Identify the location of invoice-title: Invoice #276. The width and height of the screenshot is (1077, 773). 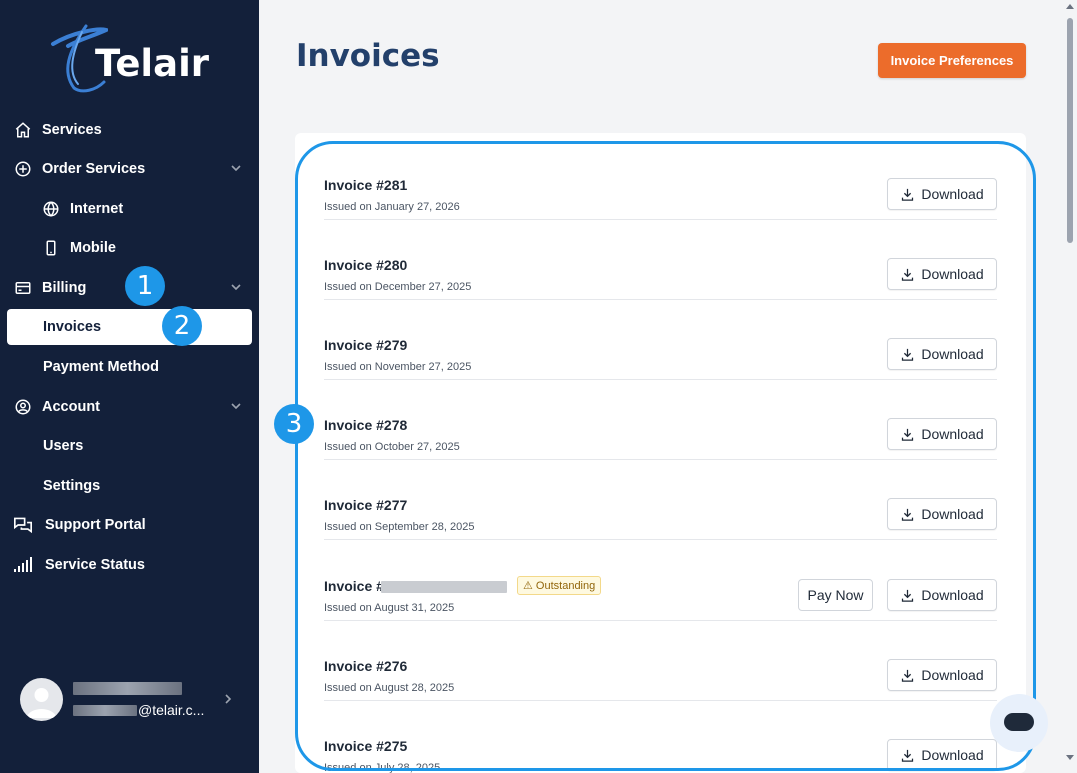
(366, 666).